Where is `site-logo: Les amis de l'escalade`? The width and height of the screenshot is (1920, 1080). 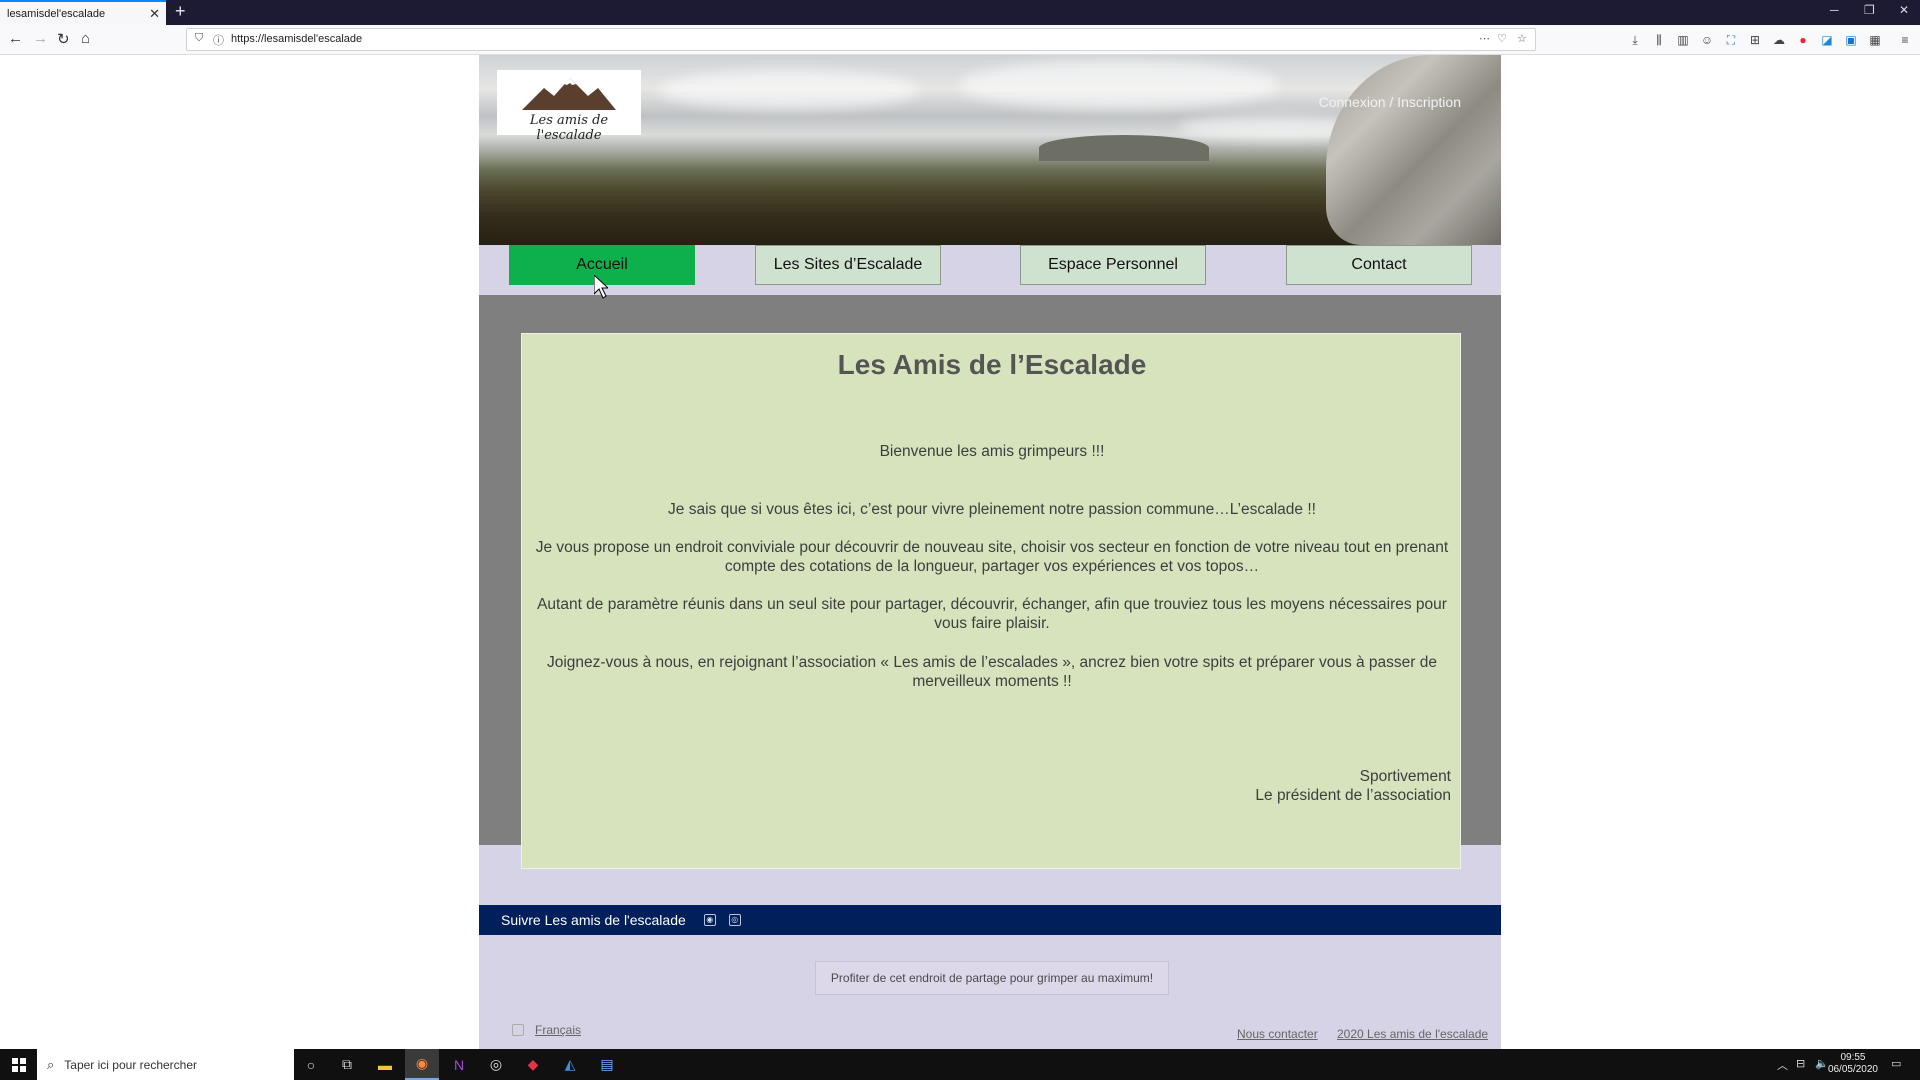 site-logo: Les amis de l'escalade is located at coordinates (569, 106).